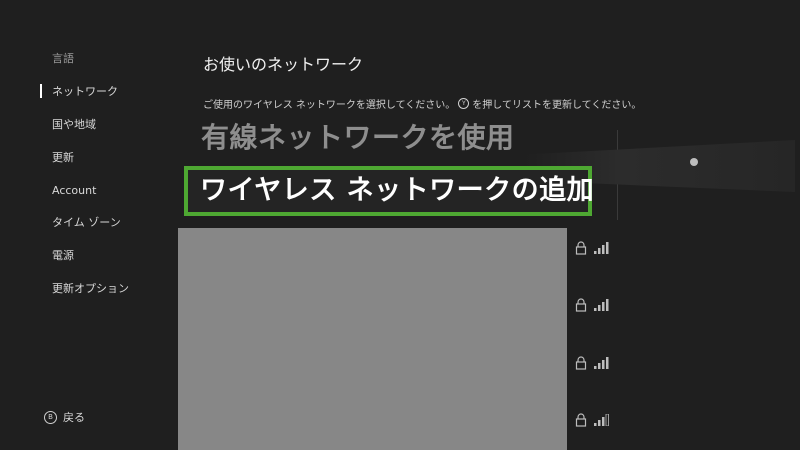 The height and width of the screenshot is (450, 800). Describe the element at coordinates (63, 256) in the screenshot. I see `sidebar-item-power: 電源` at that location.